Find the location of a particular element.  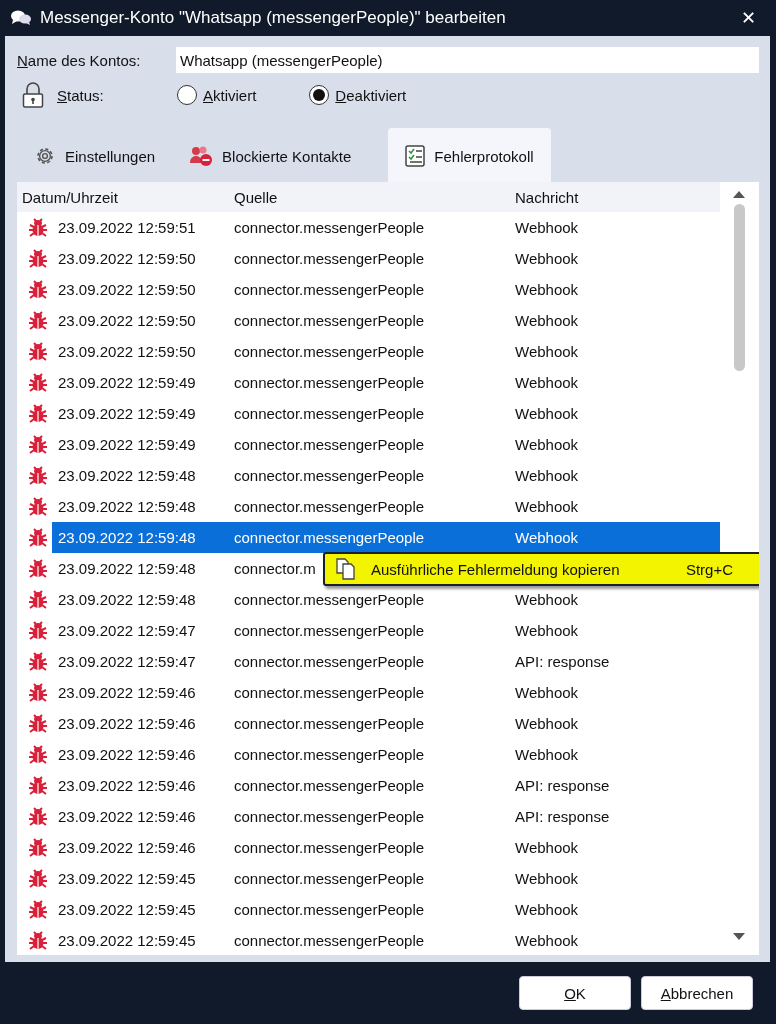

radio-button: Aktiviert is located at coordinates (217, 95).